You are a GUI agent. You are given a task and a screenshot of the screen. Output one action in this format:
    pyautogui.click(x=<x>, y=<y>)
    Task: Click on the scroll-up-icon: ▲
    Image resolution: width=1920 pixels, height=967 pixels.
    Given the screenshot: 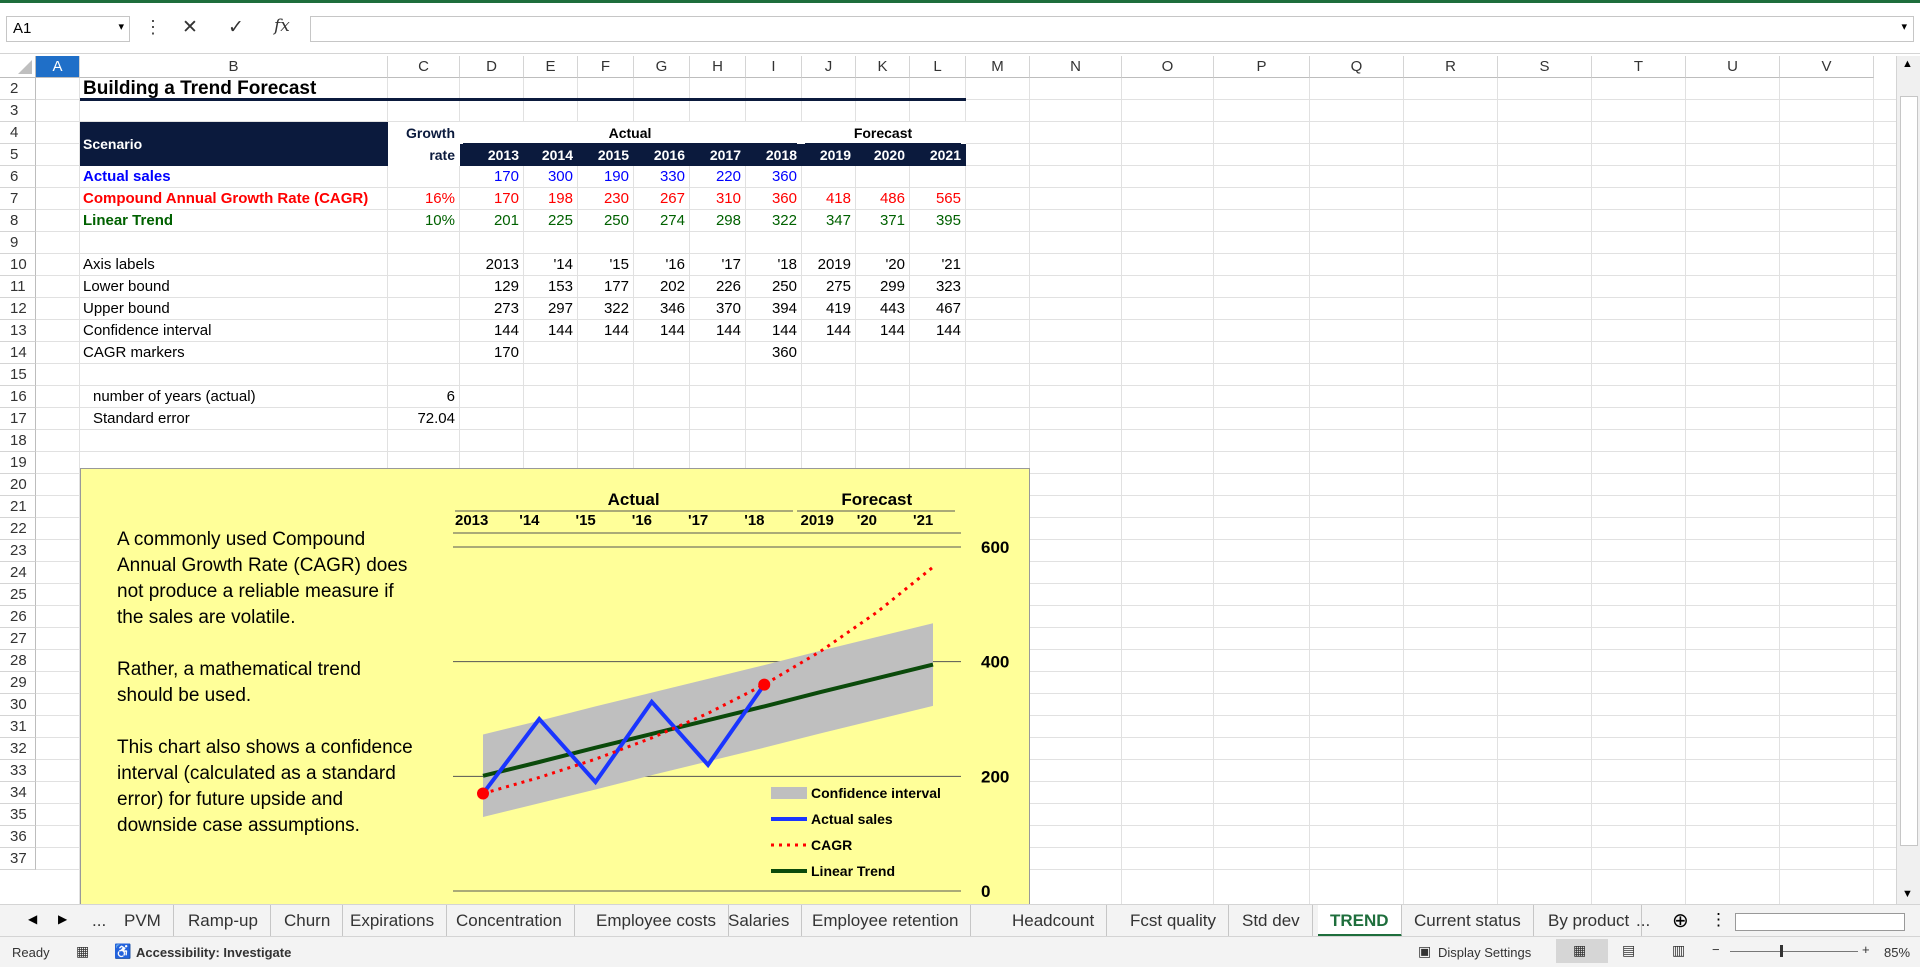 What is the action you would take?
    pyautogui.click(x=1907, y=64)
    